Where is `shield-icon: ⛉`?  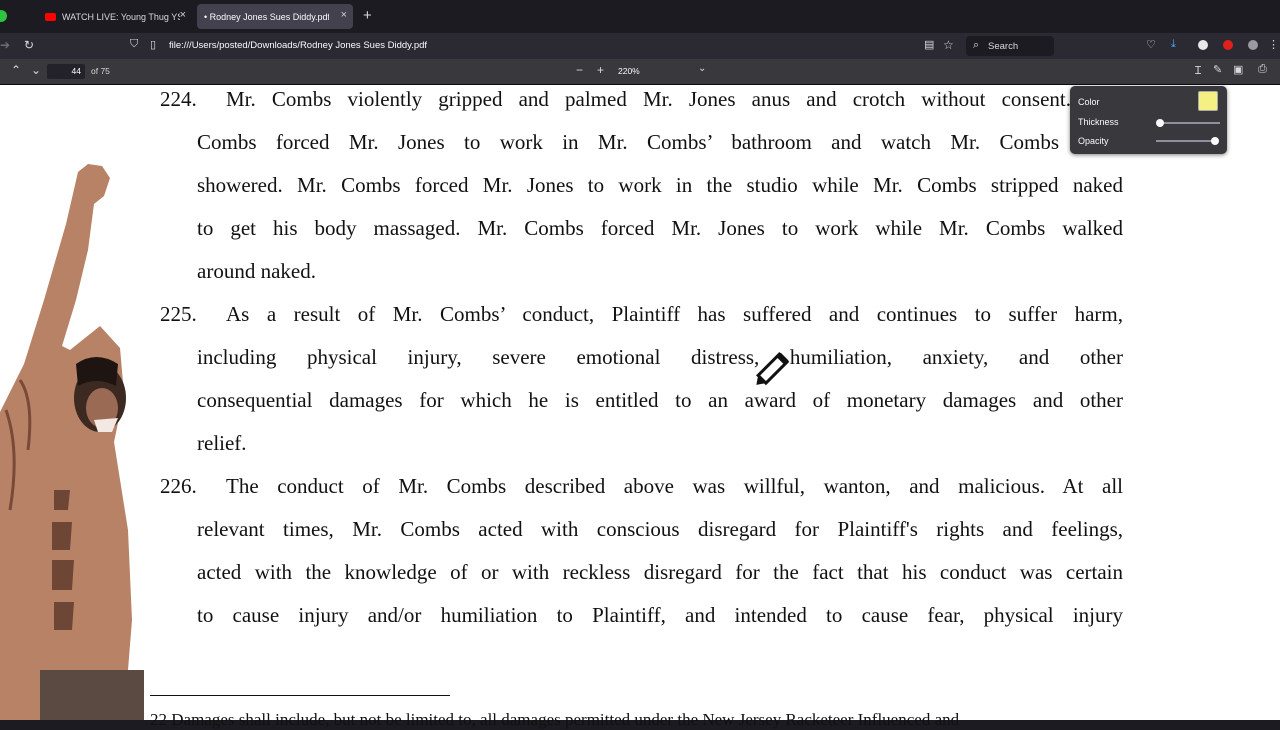
shield-icon: ⛉ is located at coordinates (134, 44).